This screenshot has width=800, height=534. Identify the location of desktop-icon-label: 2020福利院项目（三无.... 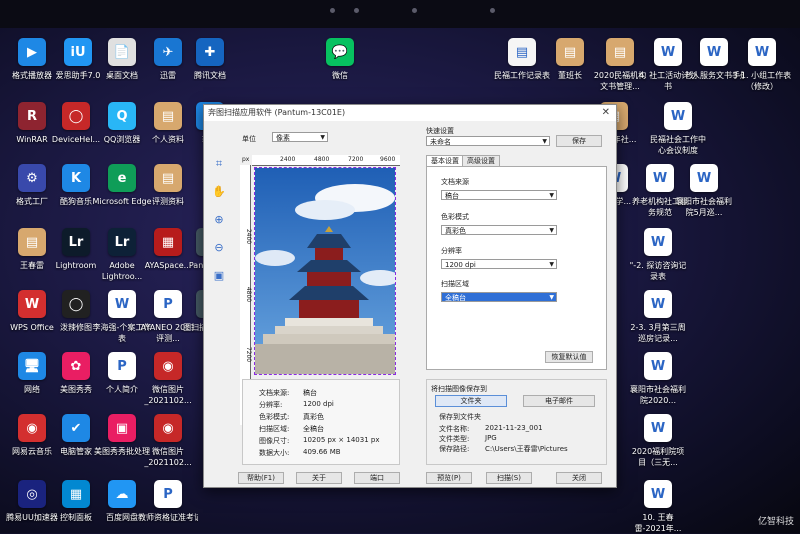
(658, 457).